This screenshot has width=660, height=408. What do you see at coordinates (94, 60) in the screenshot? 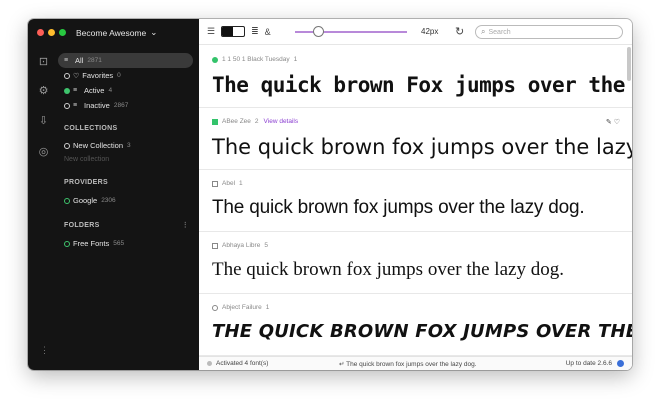
I see `sidebar-item-count: 2871` at bounding box center [94, 60].